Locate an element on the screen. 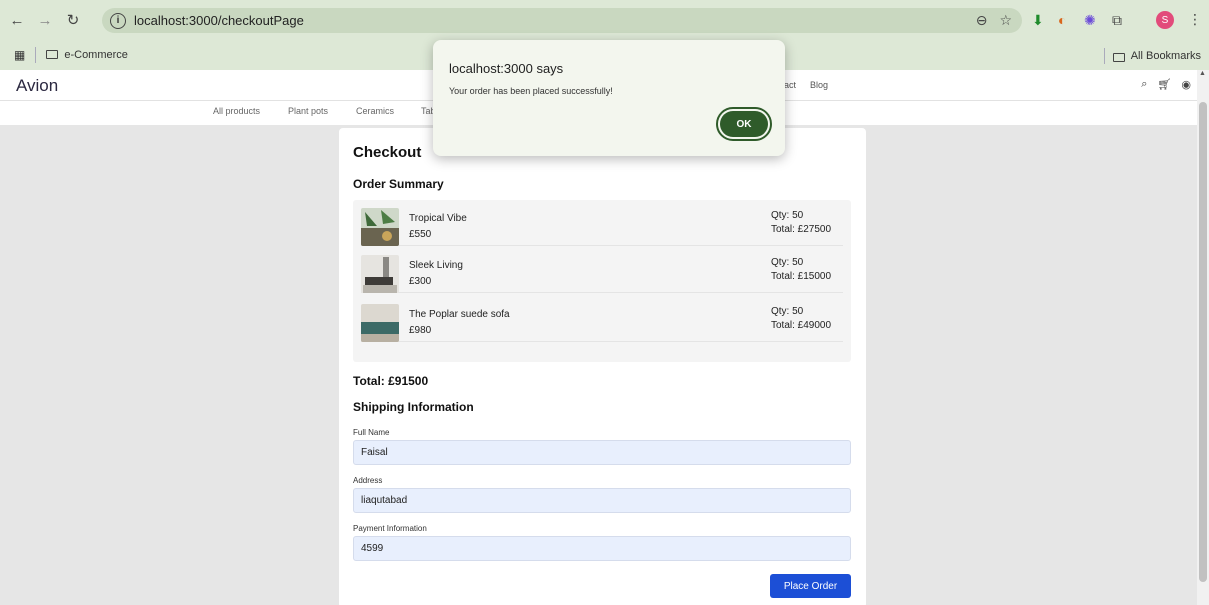 This screenshot has height=605, width=1209. bookmark-folder-ecommerce: e-Commerce is located at coordinates (87, 55).